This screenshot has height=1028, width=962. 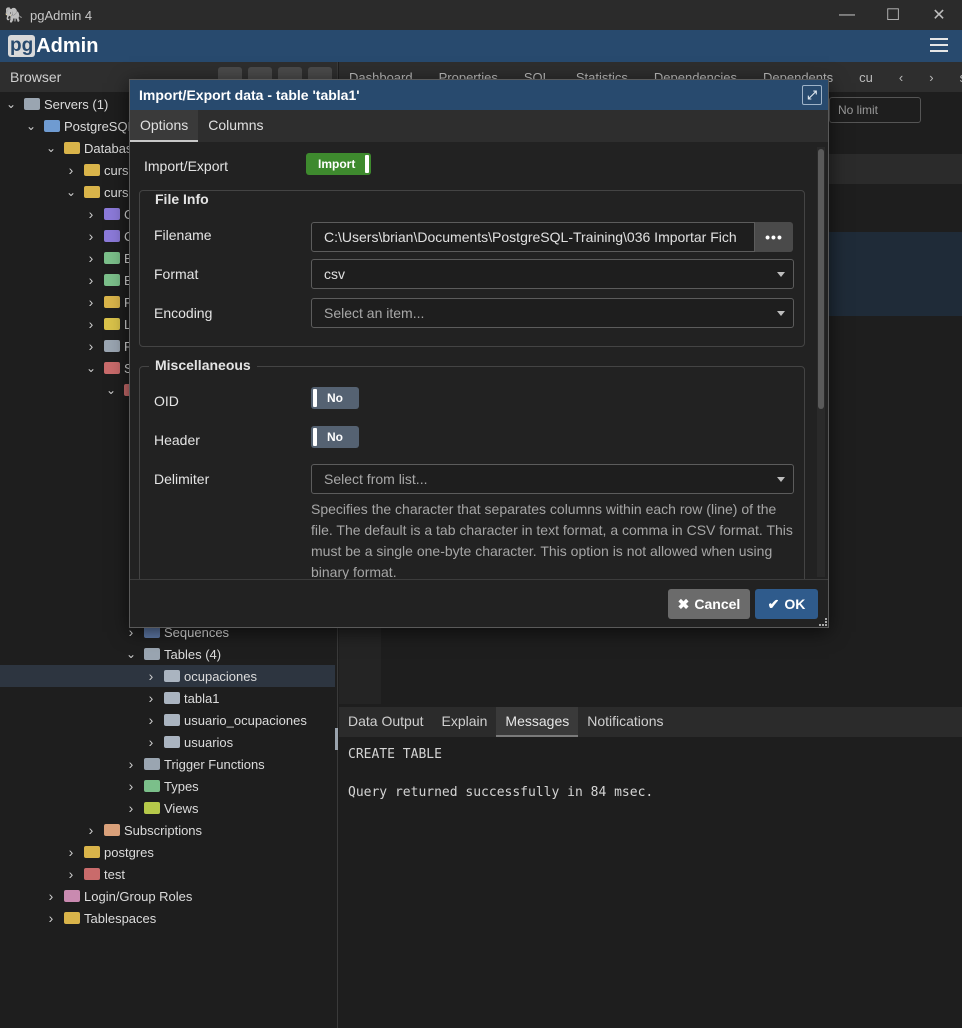 I want to click on tree-scroll-indicator, so click(x=336, y=739).